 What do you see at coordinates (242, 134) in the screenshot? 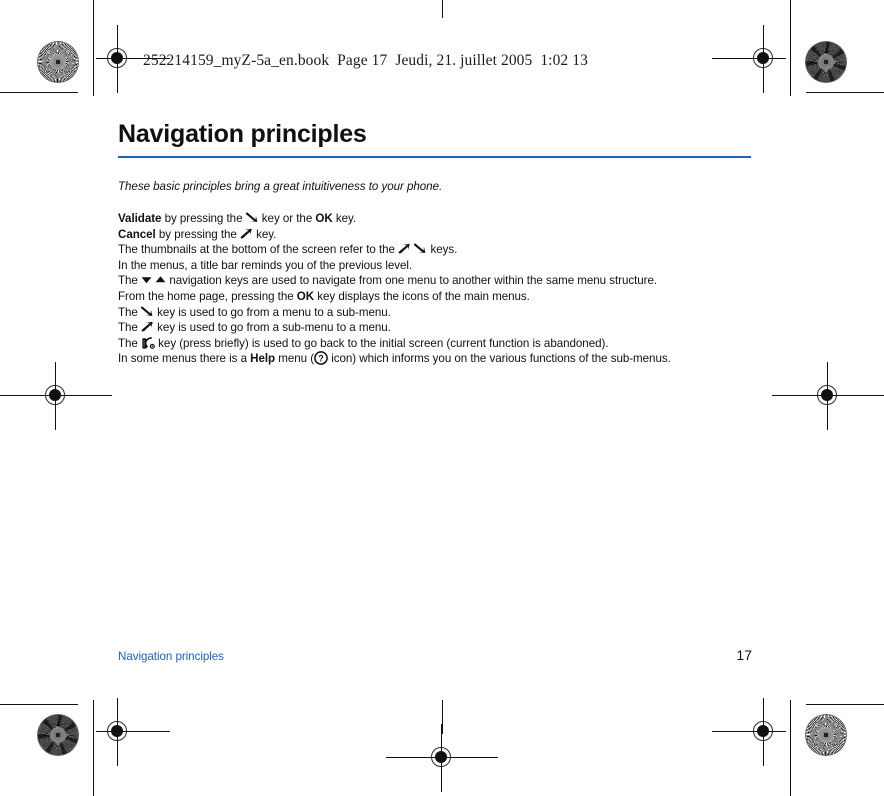
I see `page-title: Navigation principles` at bounding box center [242, 134].